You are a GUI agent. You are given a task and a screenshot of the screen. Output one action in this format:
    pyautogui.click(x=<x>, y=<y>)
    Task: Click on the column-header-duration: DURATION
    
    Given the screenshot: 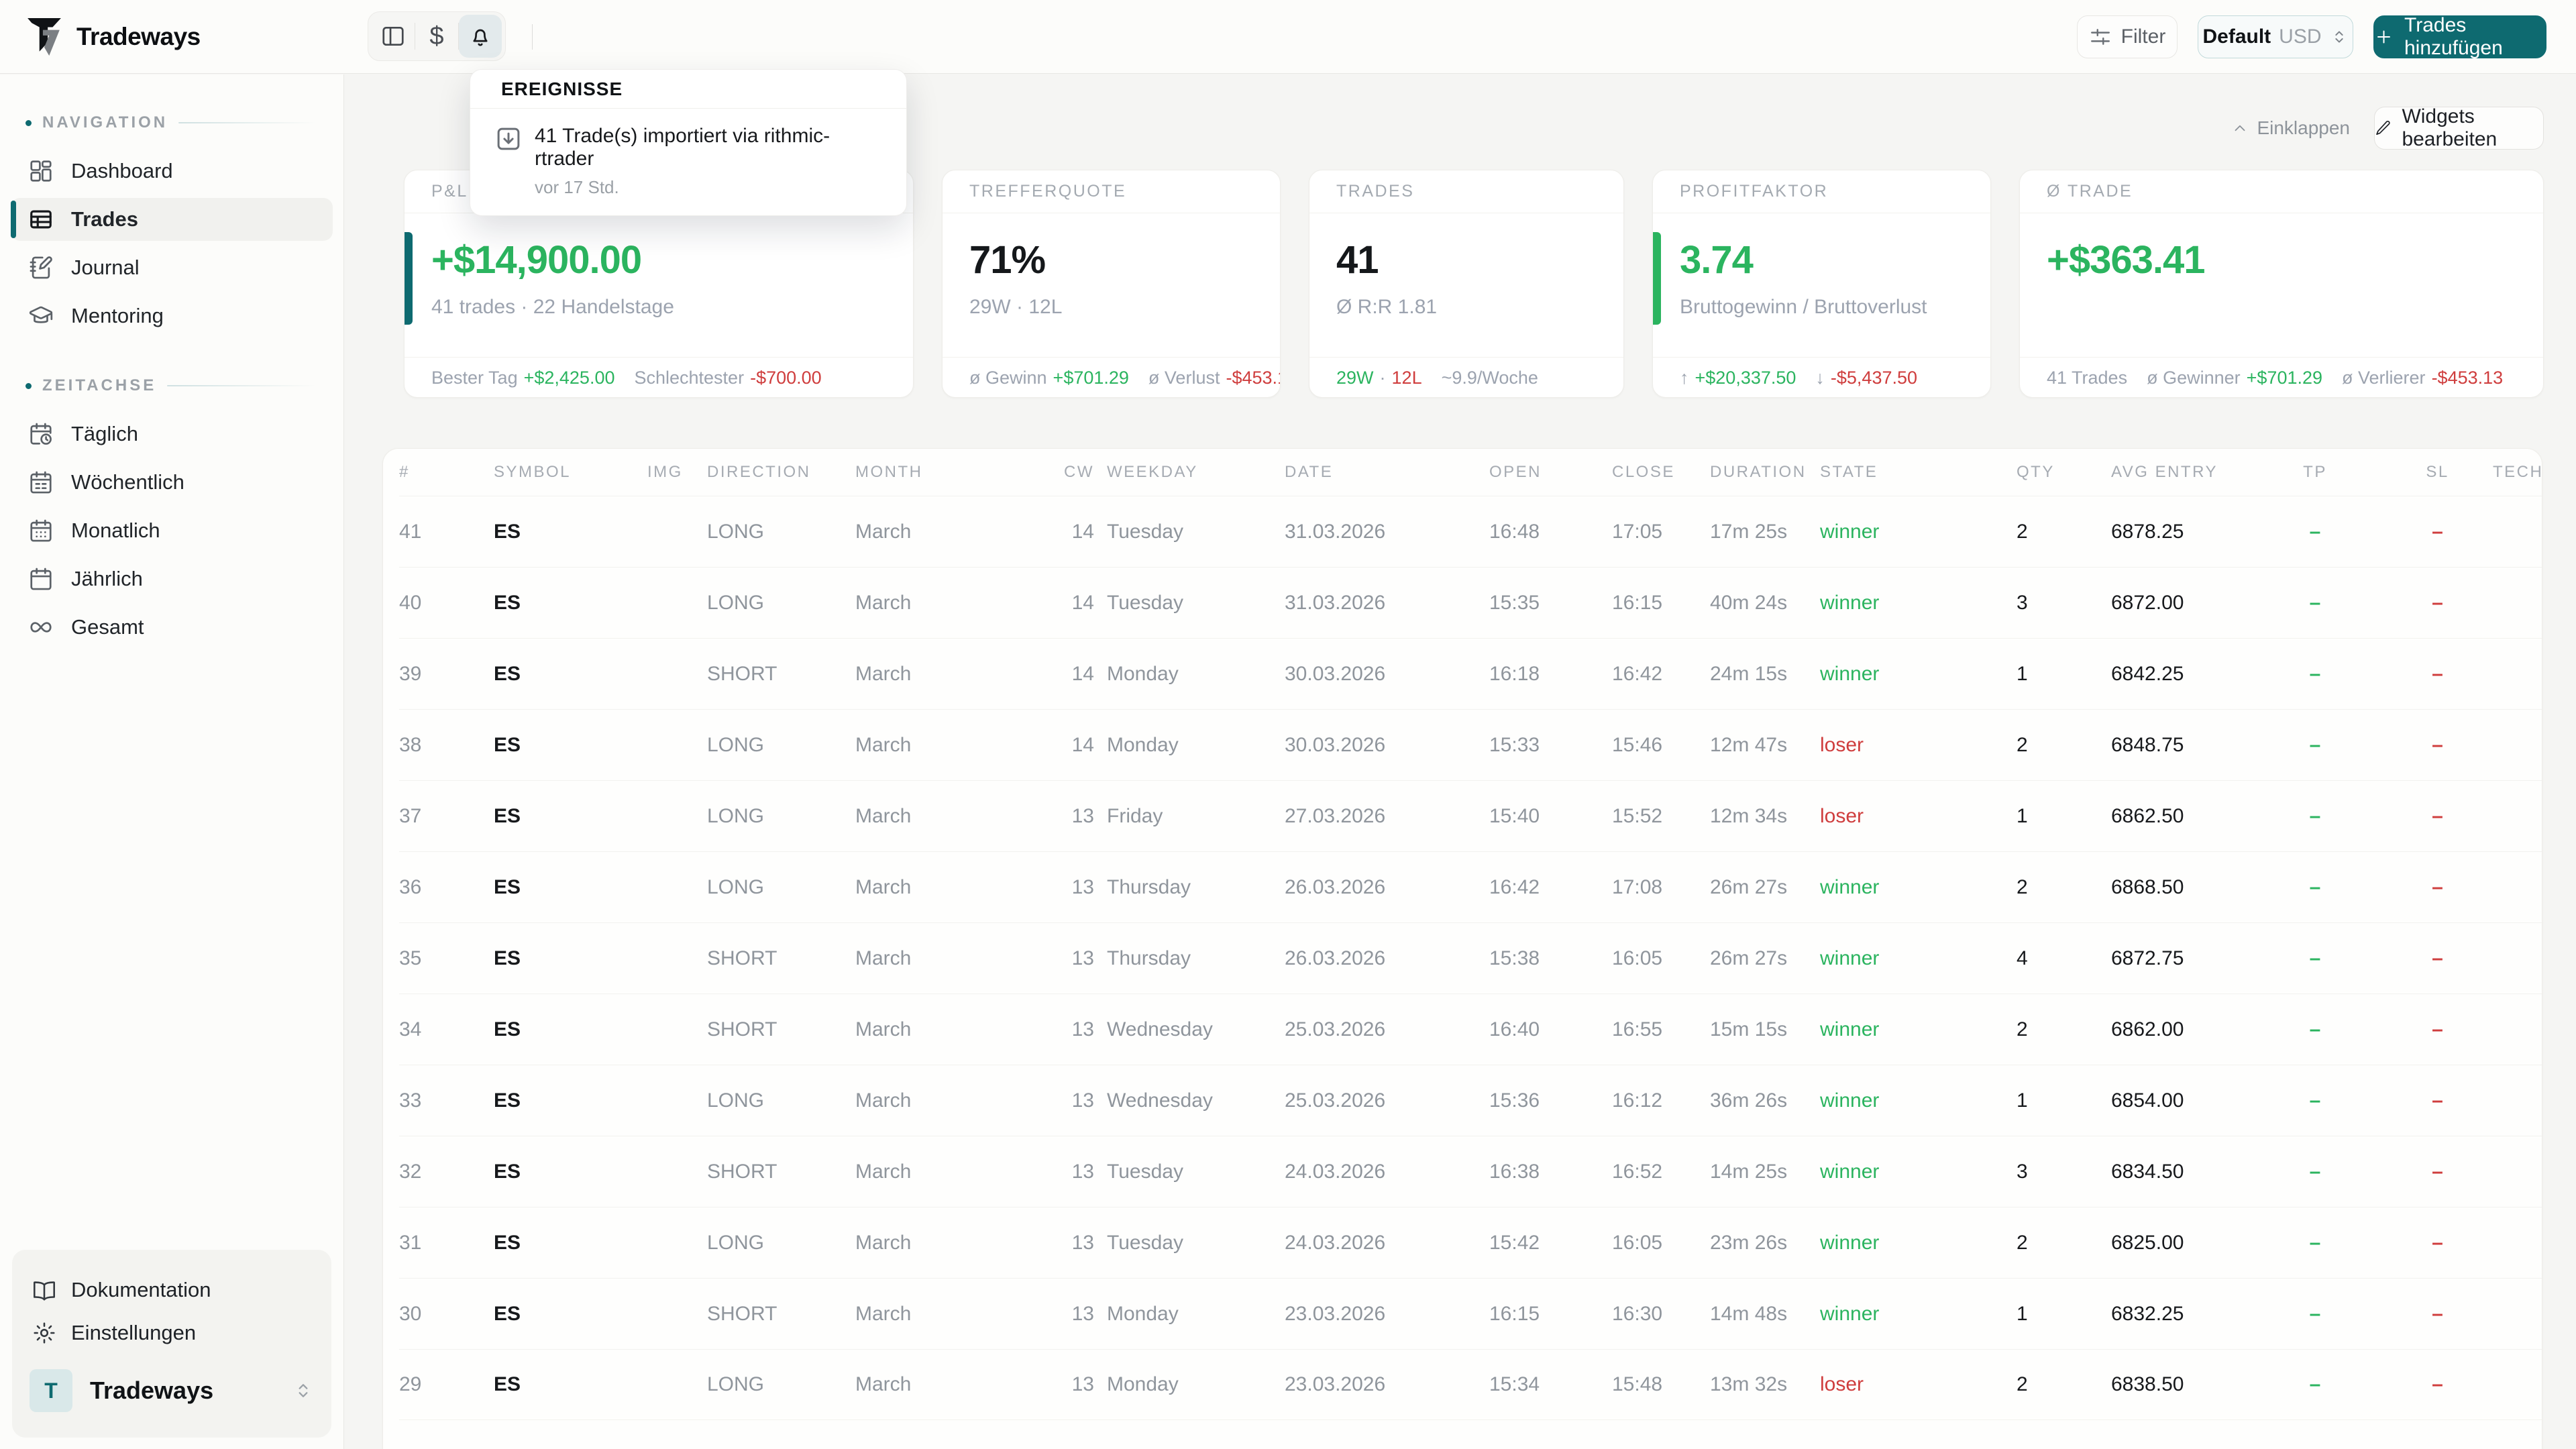 What is the action you would take?
    pyautogui.click(x=1765, y=472)
    